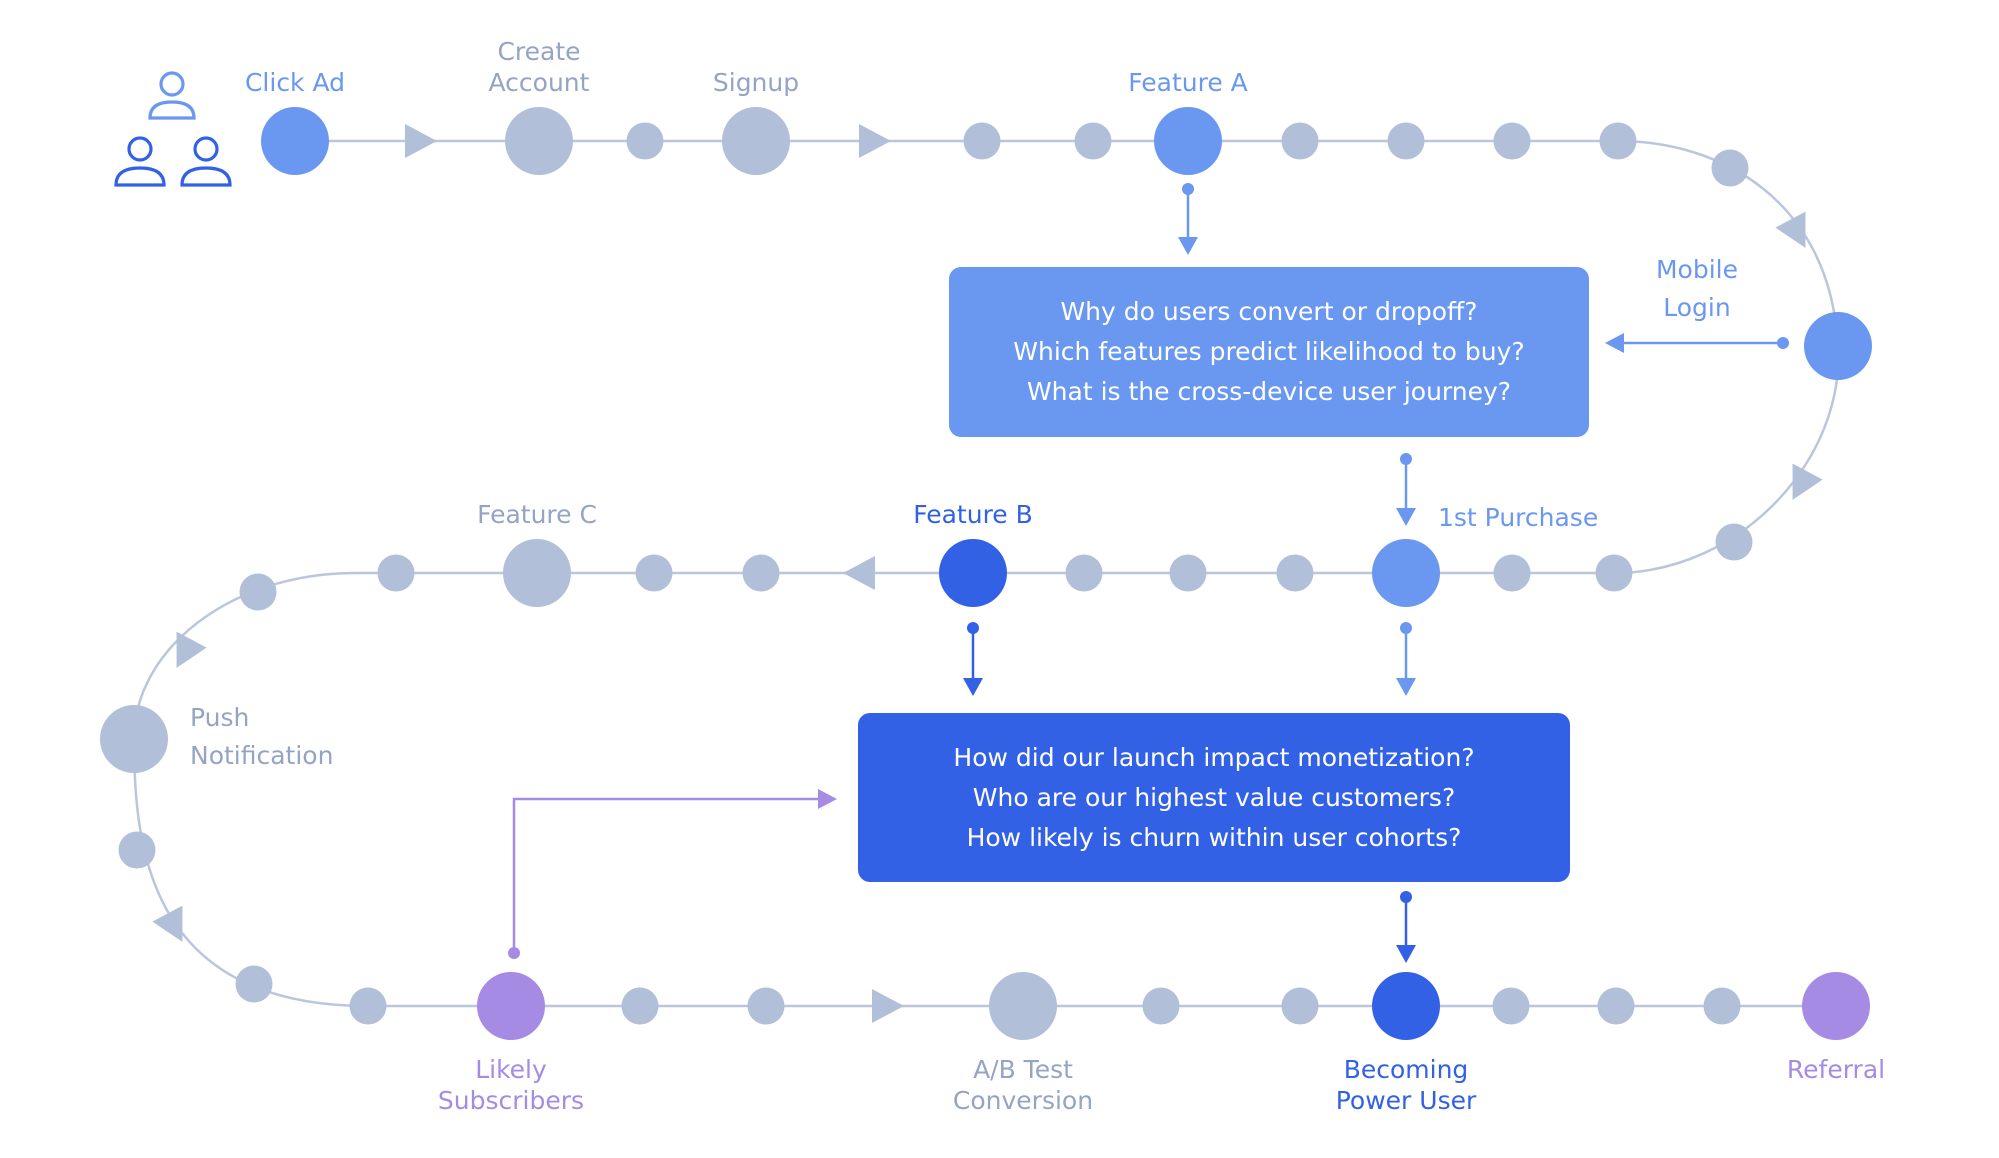 Image resolution: width=1999 pixels, height=1158 pixels. What do you see at coordinates (511, 1085) in the screenshot?
I see `likely-subscribers-label: Likely Subscribers` at bounding box center [511, 1085].